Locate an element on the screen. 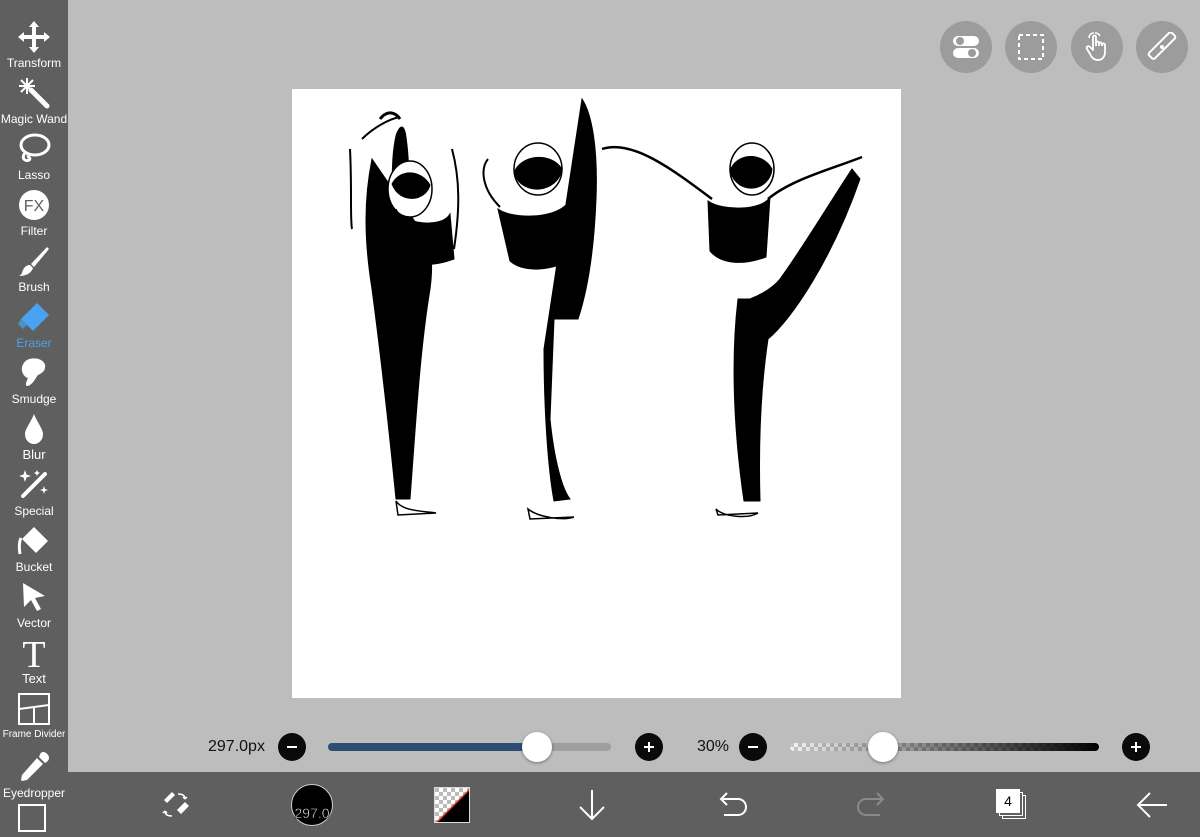 This screenshot has height=837, width=1200. tool-brush: Brush is located at coordinates (34, 272).